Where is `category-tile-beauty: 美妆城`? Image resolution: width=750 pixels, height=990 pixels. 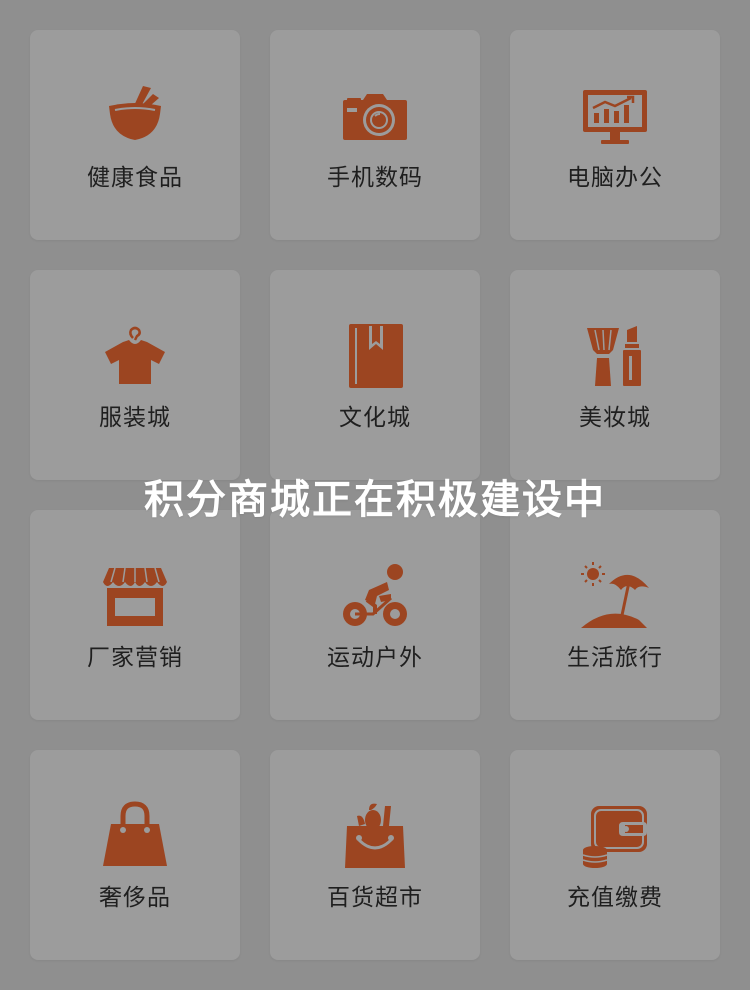
category-tile-beauty: 美妆城 is located at coordinates (615, 375).